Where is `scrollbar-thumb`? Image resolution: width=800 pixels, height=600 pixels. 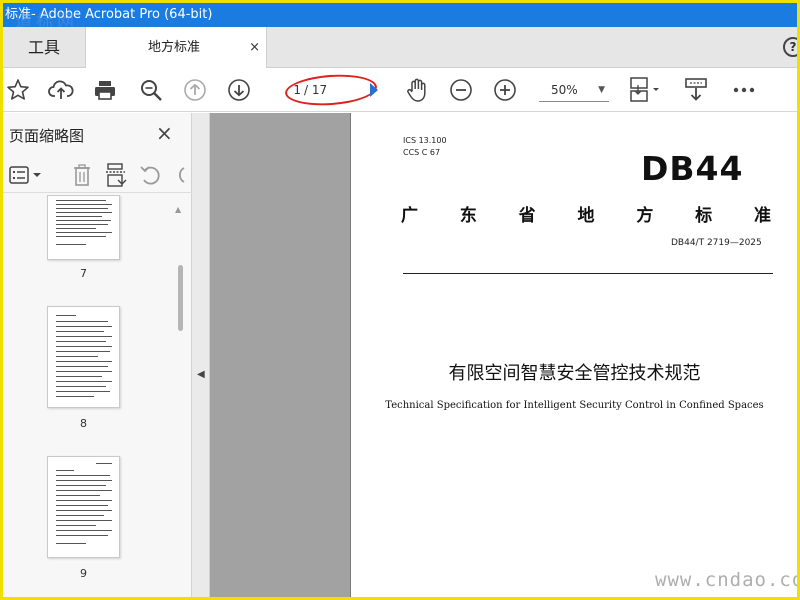
scrollbar-thumb is located at coordinates (180, 298).